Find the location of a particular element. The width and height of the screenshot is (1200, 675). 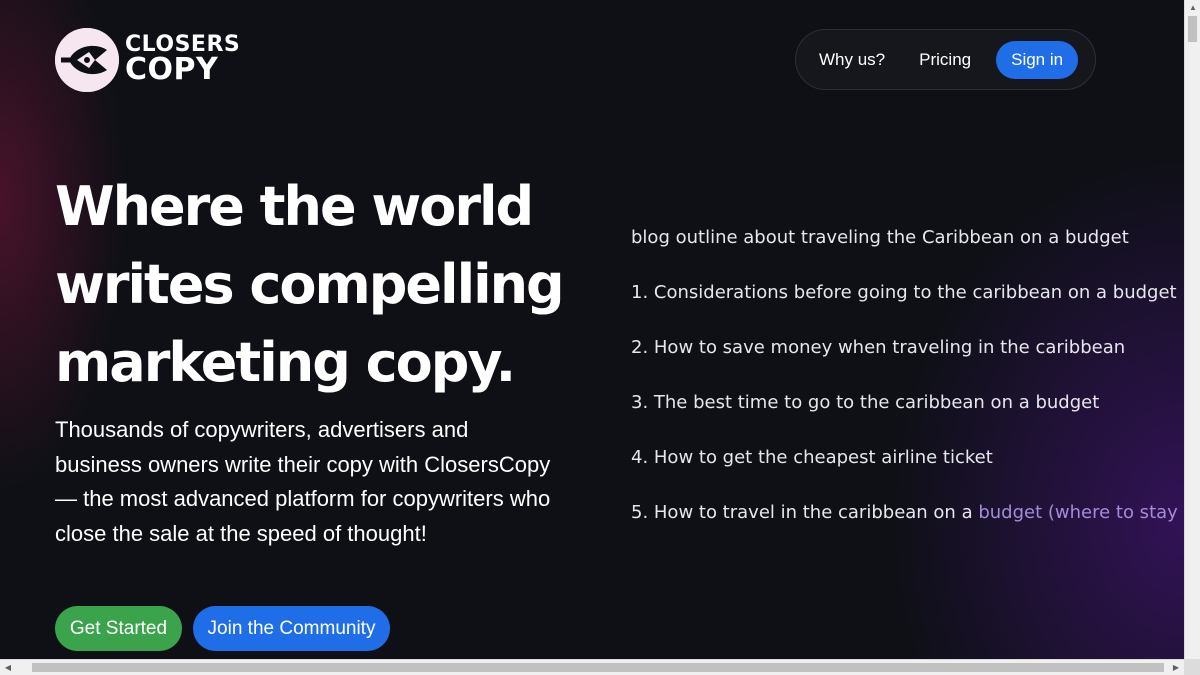

hero-title-line-1: Where the world is located at coordinates (294, 206).